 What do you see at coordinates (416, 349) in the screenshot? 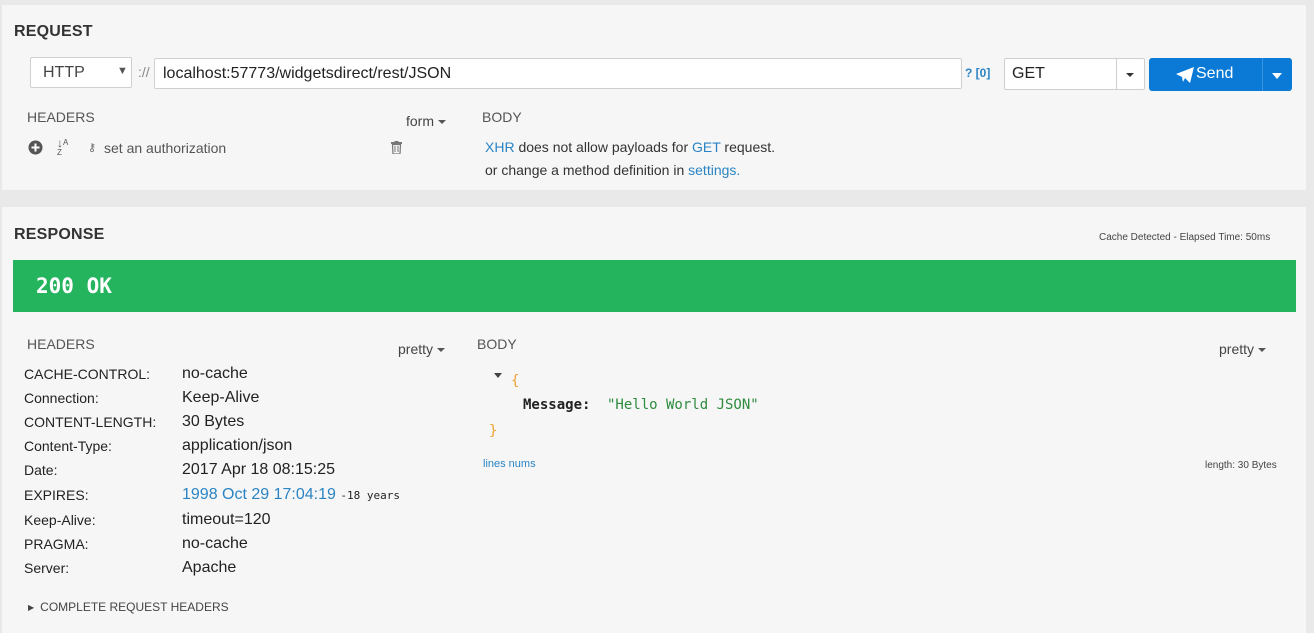
I see `pretty-label: pretty` at bounding box center [416, 349].